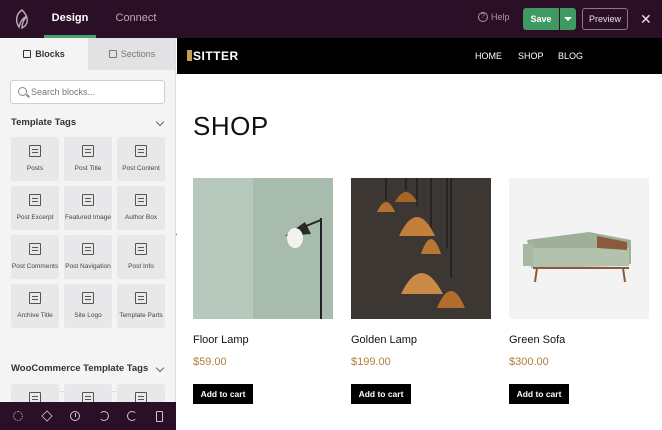  Describe the element at coordinates (35, 200) in the screenshot. I see `post-excerpt-icon` at that location.